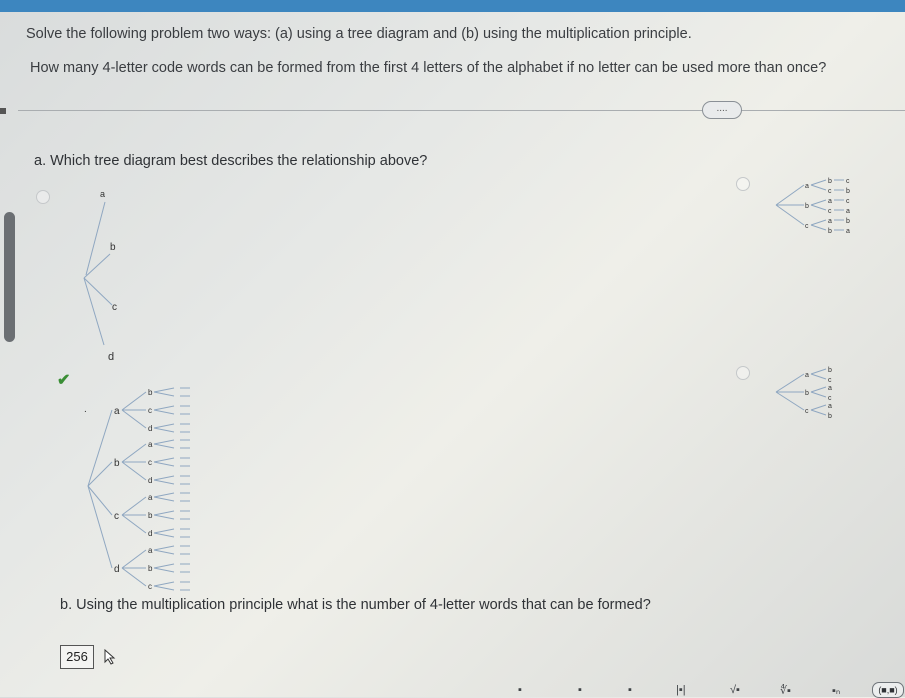 The height and width of the screenshot is (698, 905). What do you see at coordinates (9, 277) in the screenshot?
I see `scrollbar` at bounding box center [9, 277].